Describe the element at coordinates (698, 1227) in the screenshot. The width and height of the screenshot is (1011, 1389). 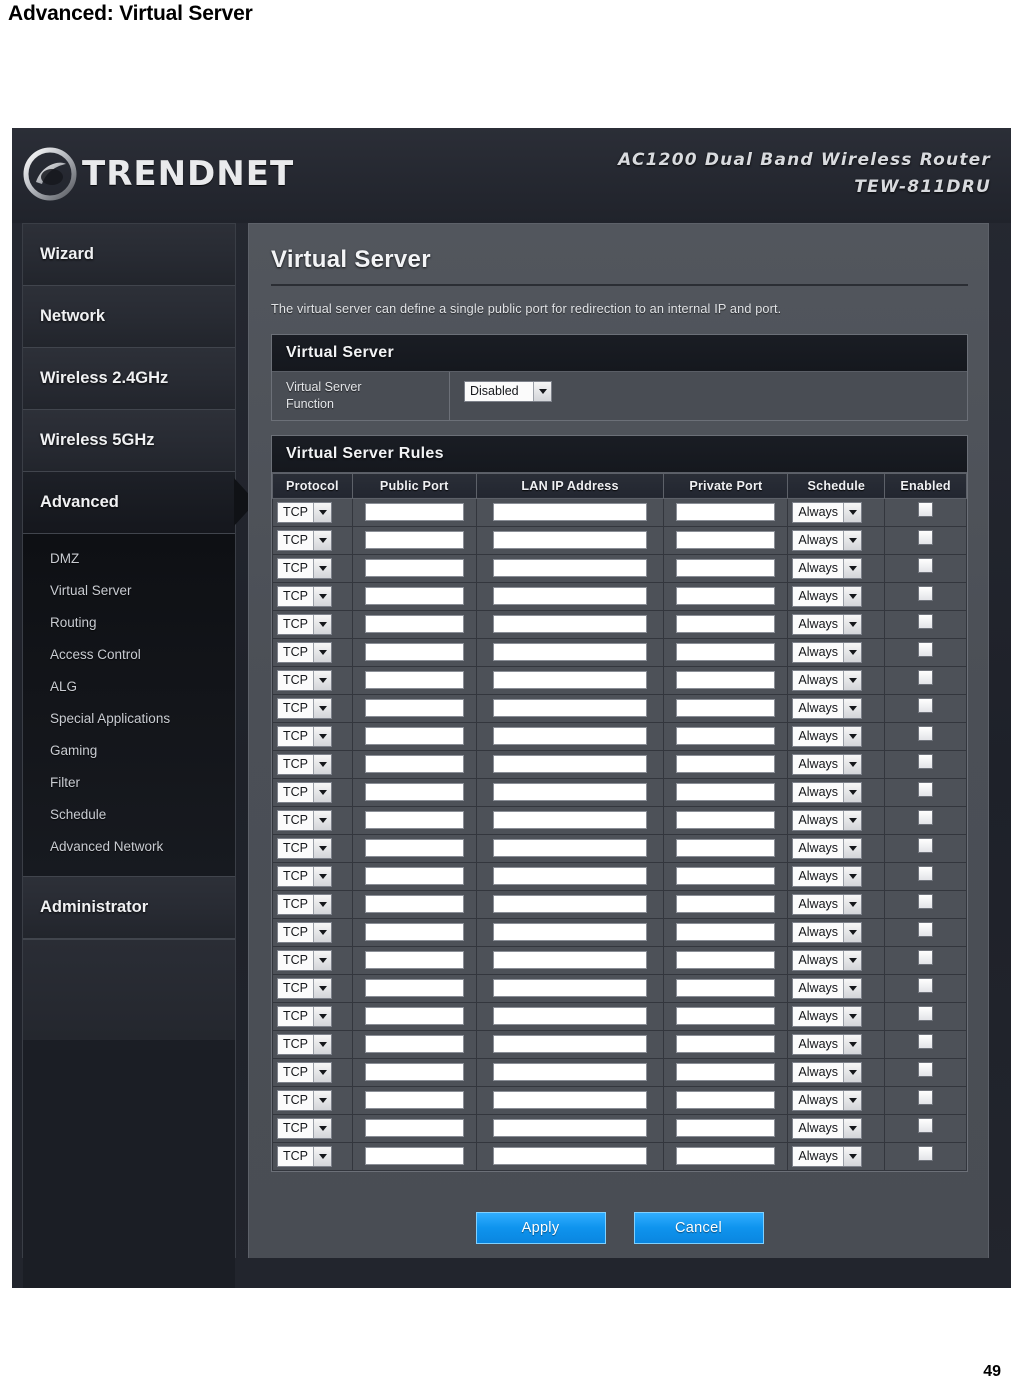
I see `cancel-button: Cancel` at that location.